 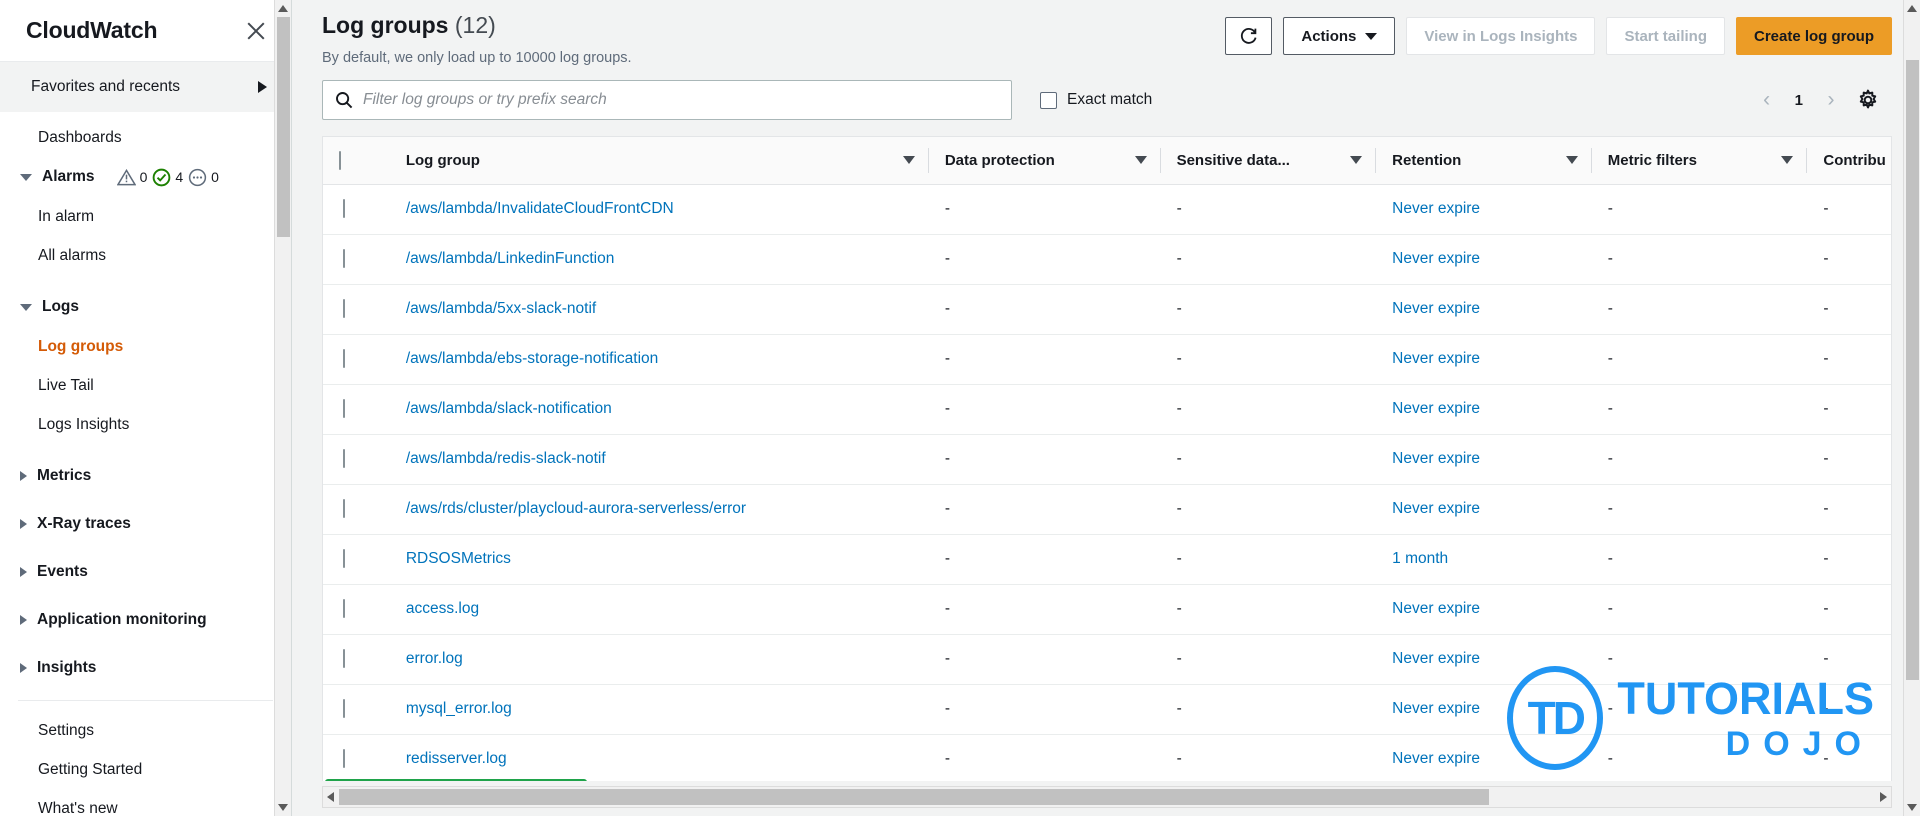 I want to click on view-in-logs-insights-button: View in Logs Insights, so click(x=1501, y=36).